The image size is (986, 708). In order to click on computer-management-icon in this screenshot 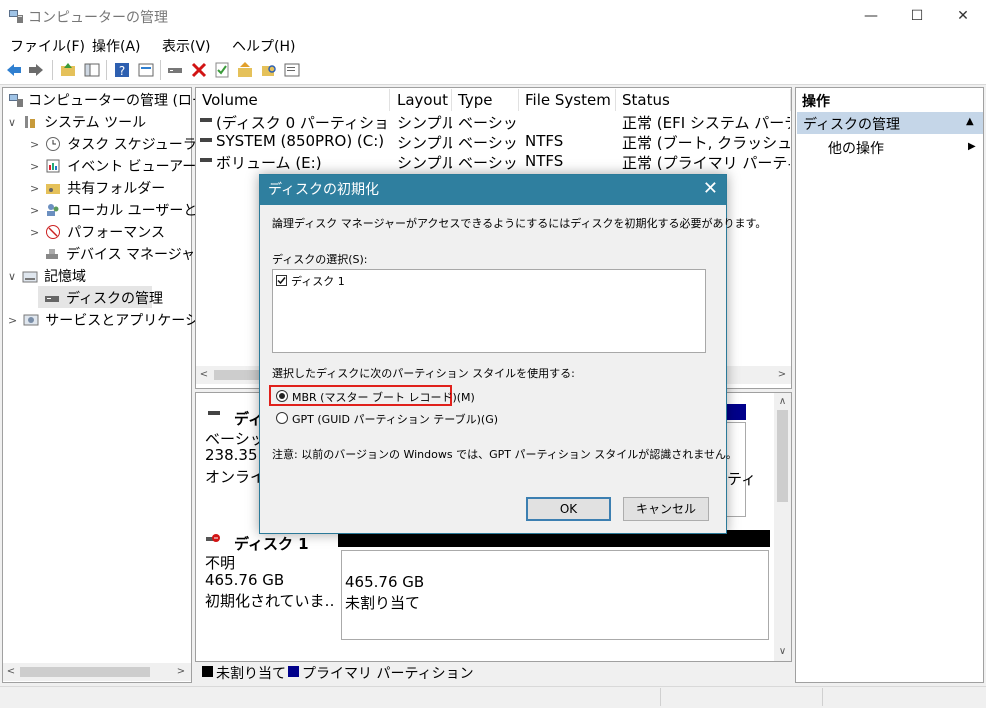, I will do `click(16, 100)`.